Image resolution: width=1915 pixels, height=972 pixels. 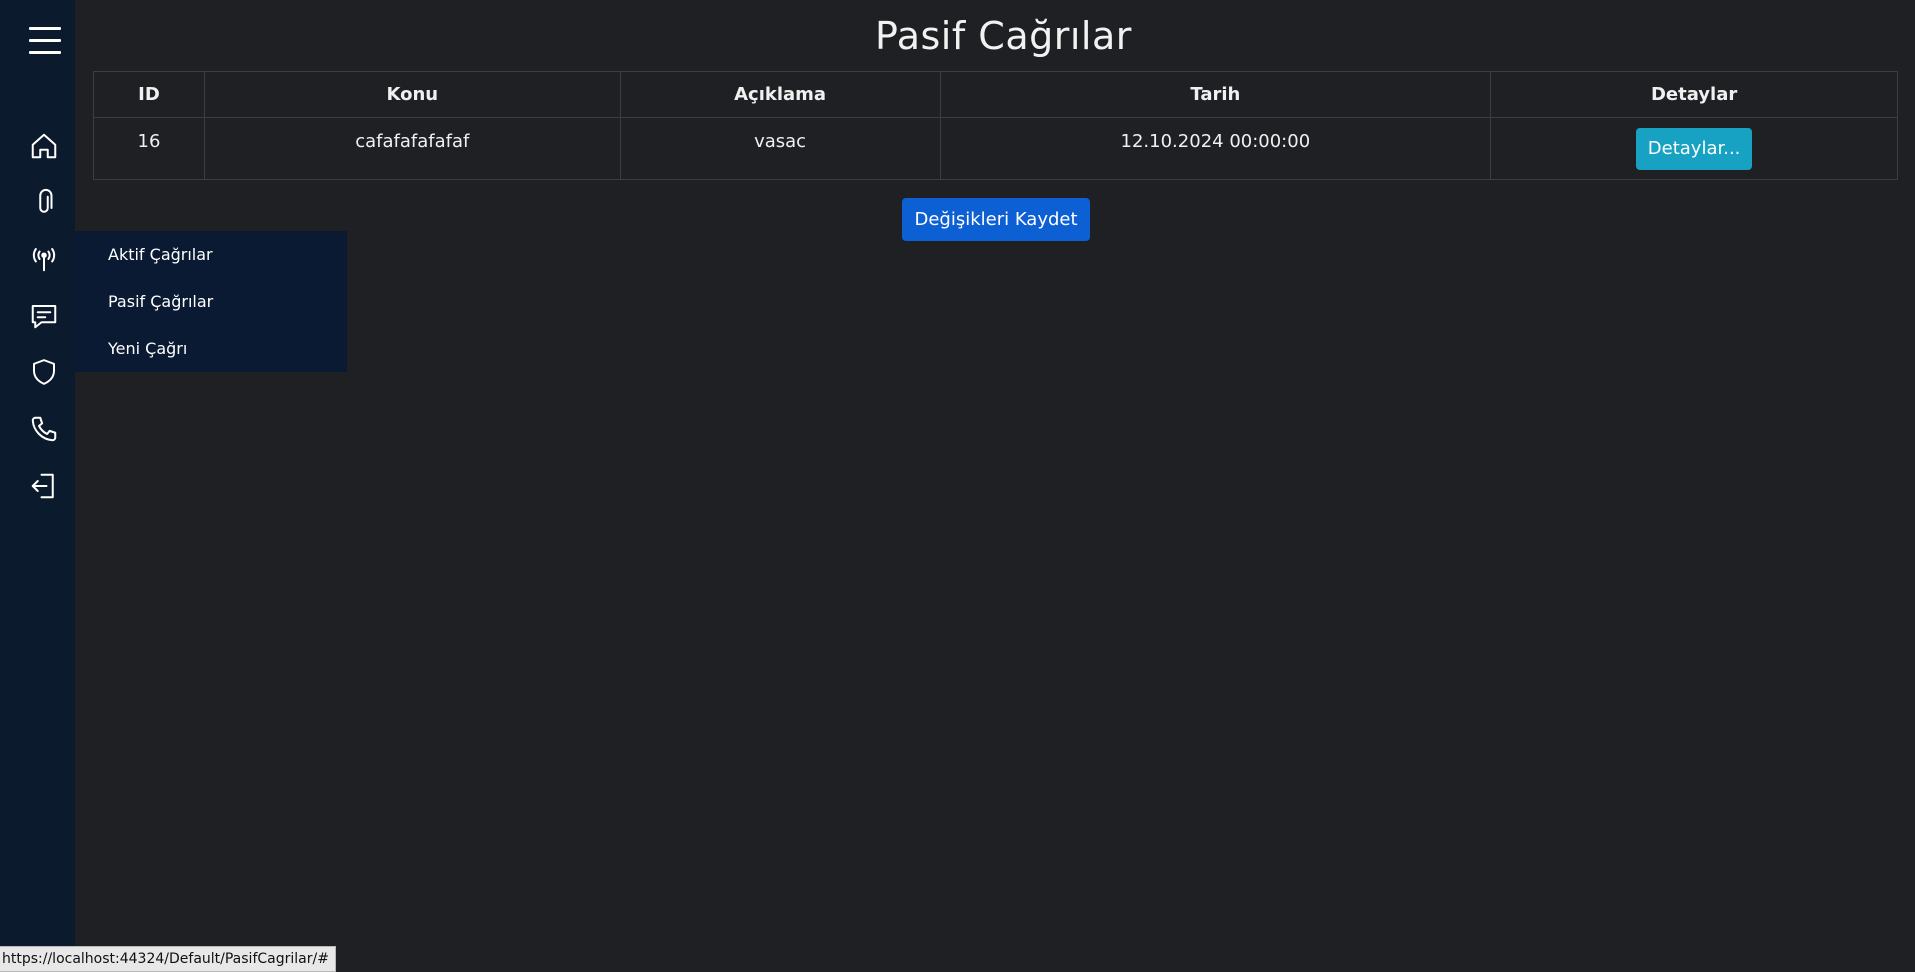 I want to click on logout-icon, so click(x=44, y=486).